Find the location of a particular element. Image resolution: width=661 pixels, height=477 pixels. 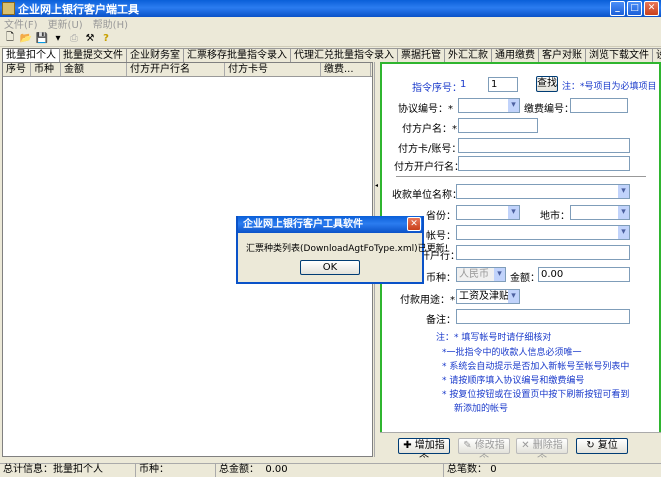

menu-bar: 文件(F) 更新(U) 帮助(H) is located at coordinates (330, 23).